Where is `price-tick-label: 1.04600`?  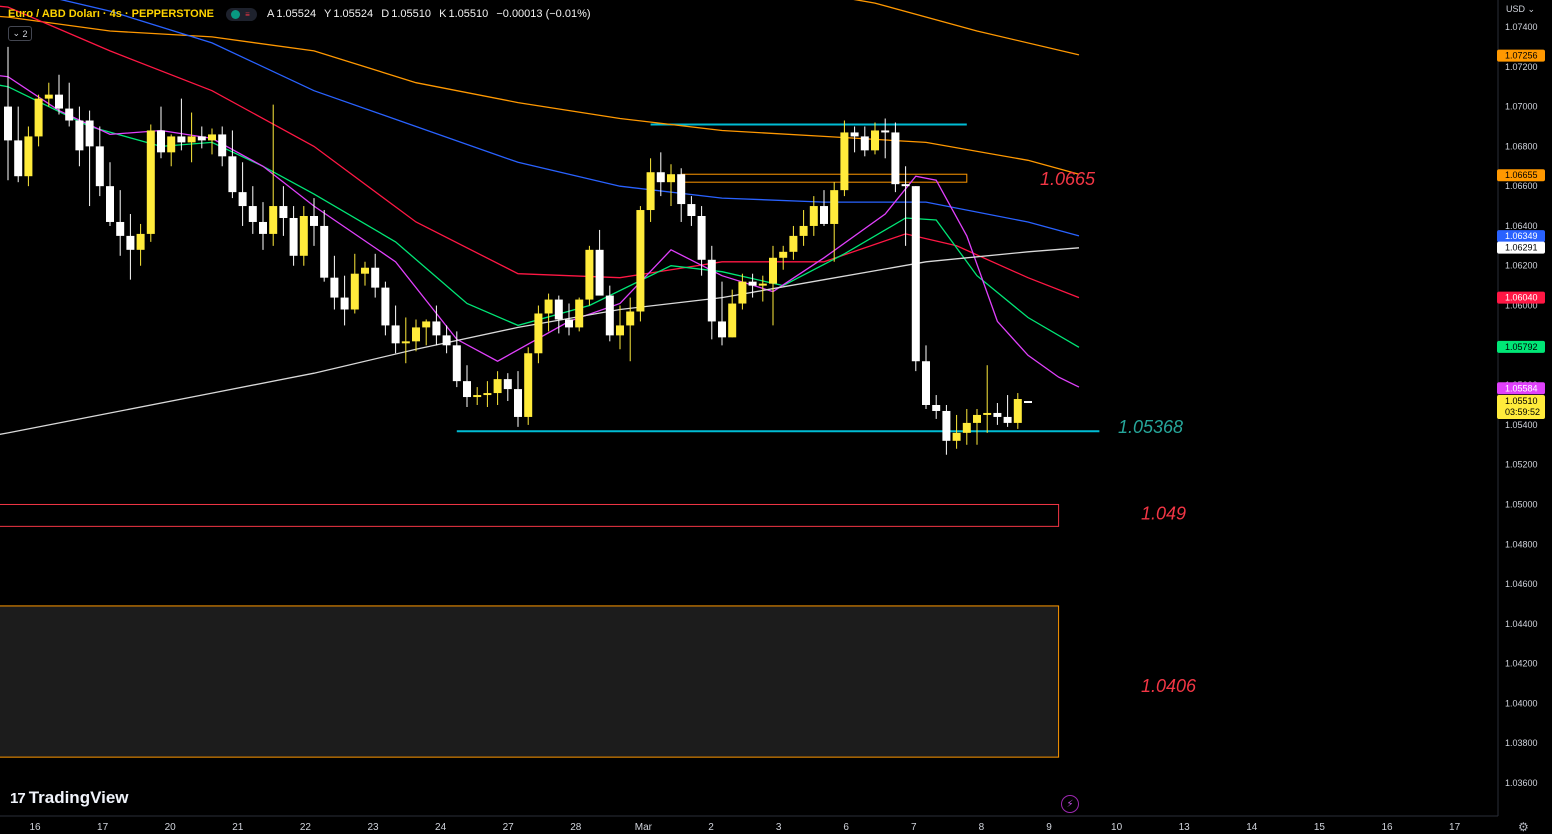 price-tick-label: 1.04600 is located at coordinates (1521, 584).